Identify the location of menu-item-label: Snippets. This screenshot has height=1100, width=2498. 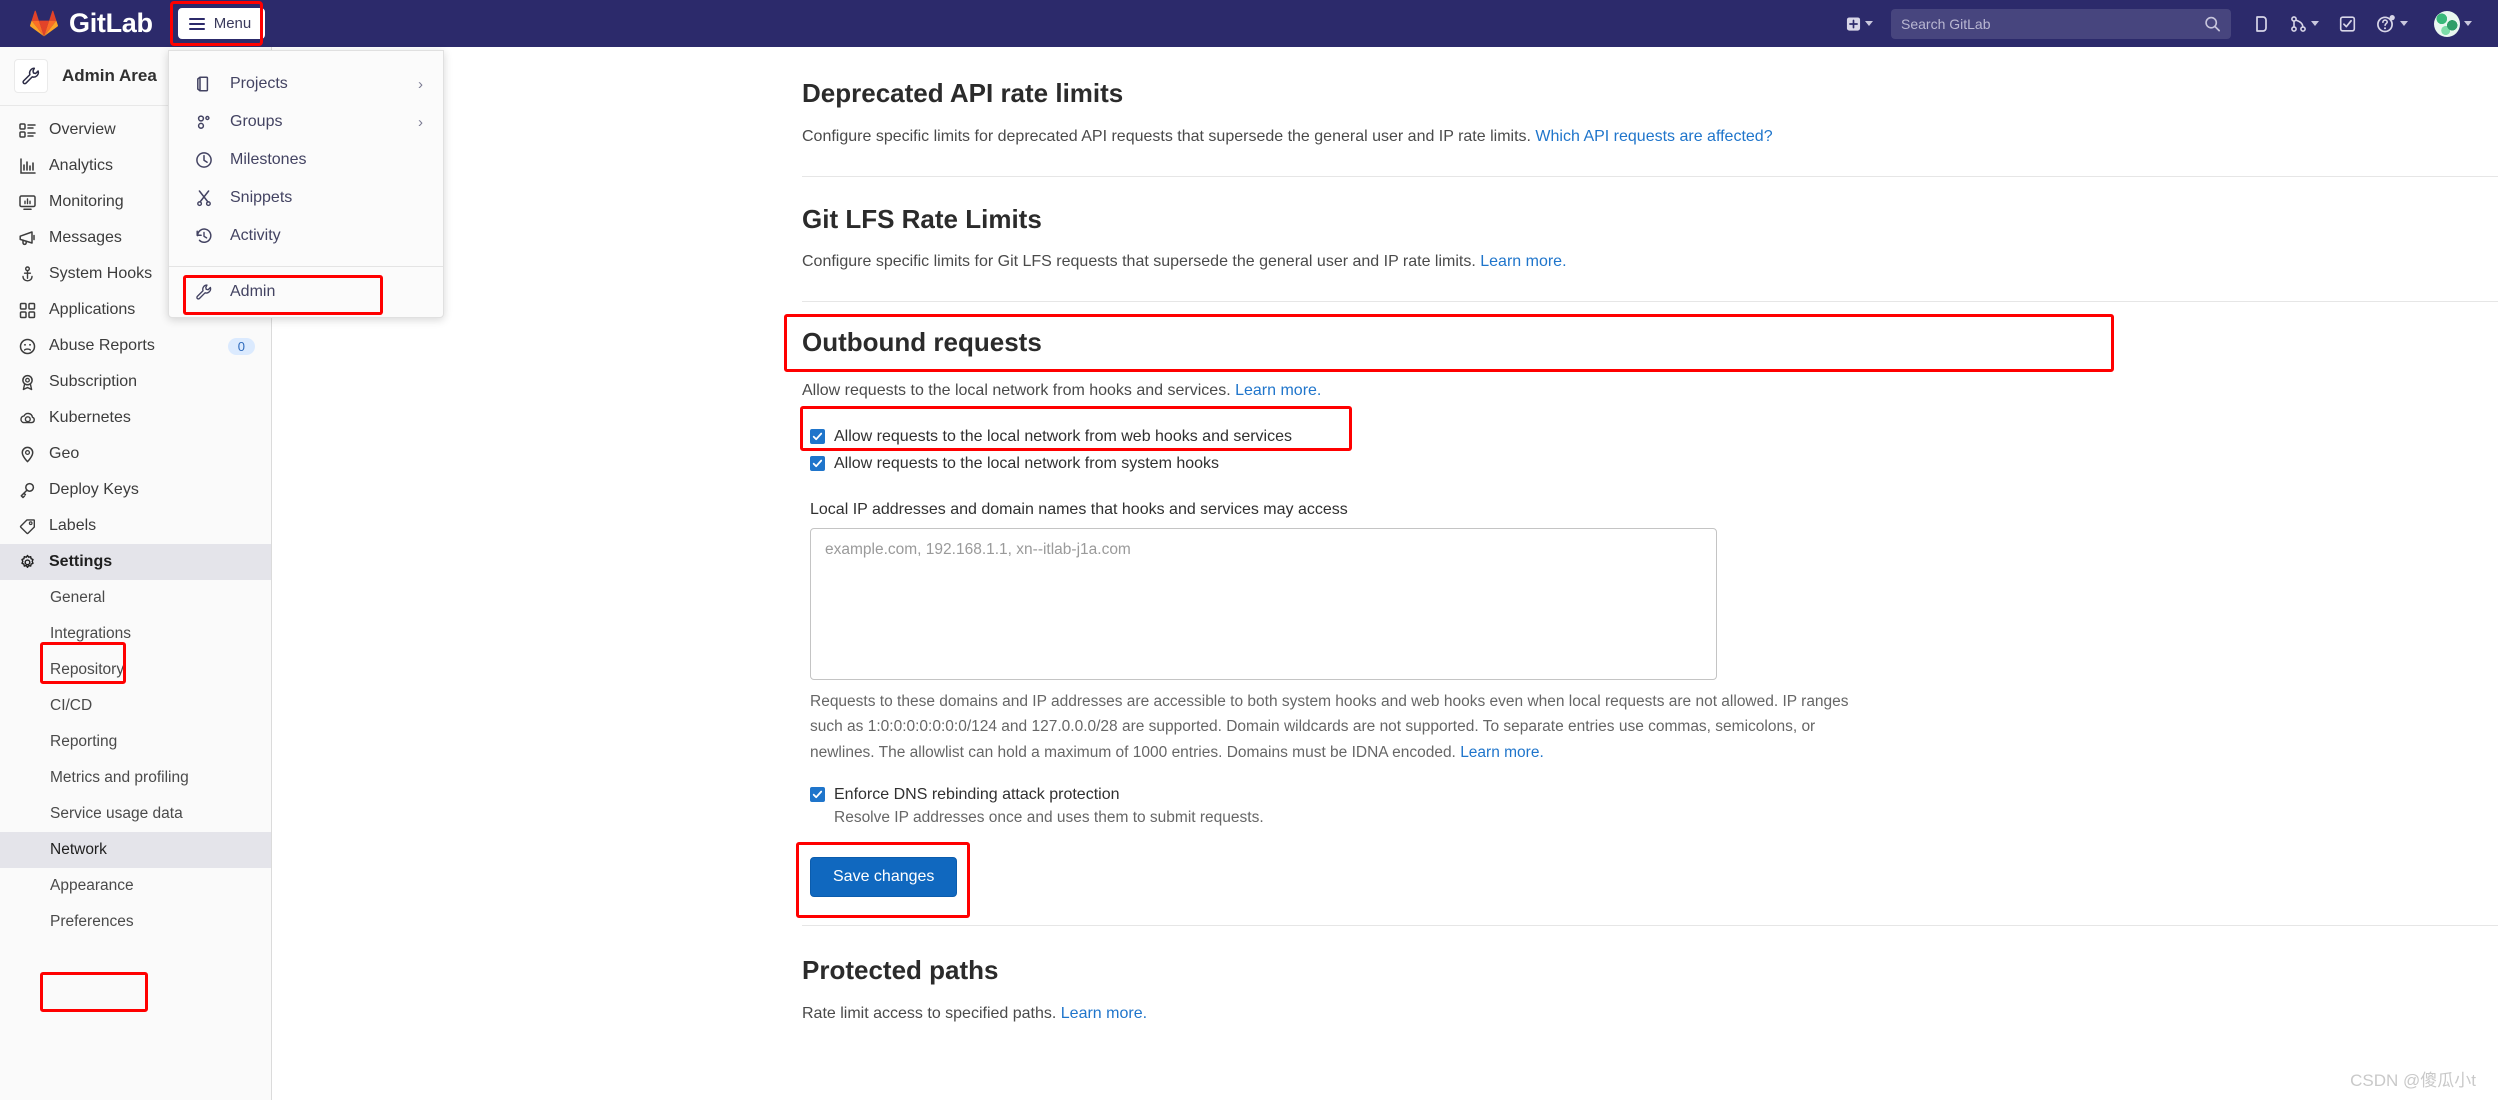
(261, 197).